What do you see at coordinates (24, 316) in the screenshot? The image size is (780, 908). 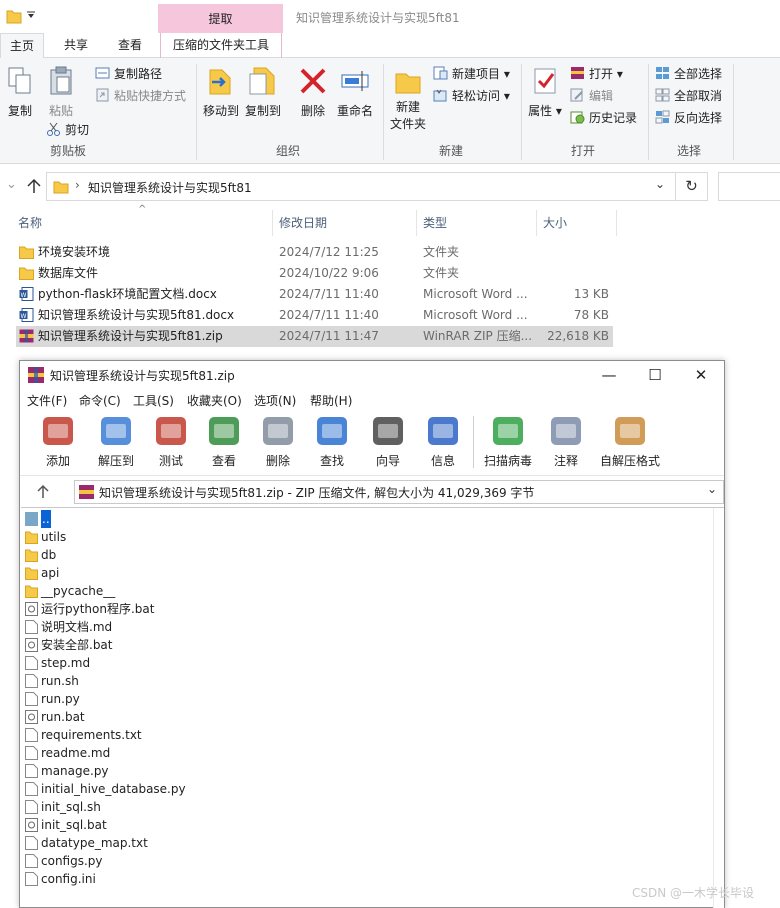 I see `svg-text: W` at bounding box center [24, 316].